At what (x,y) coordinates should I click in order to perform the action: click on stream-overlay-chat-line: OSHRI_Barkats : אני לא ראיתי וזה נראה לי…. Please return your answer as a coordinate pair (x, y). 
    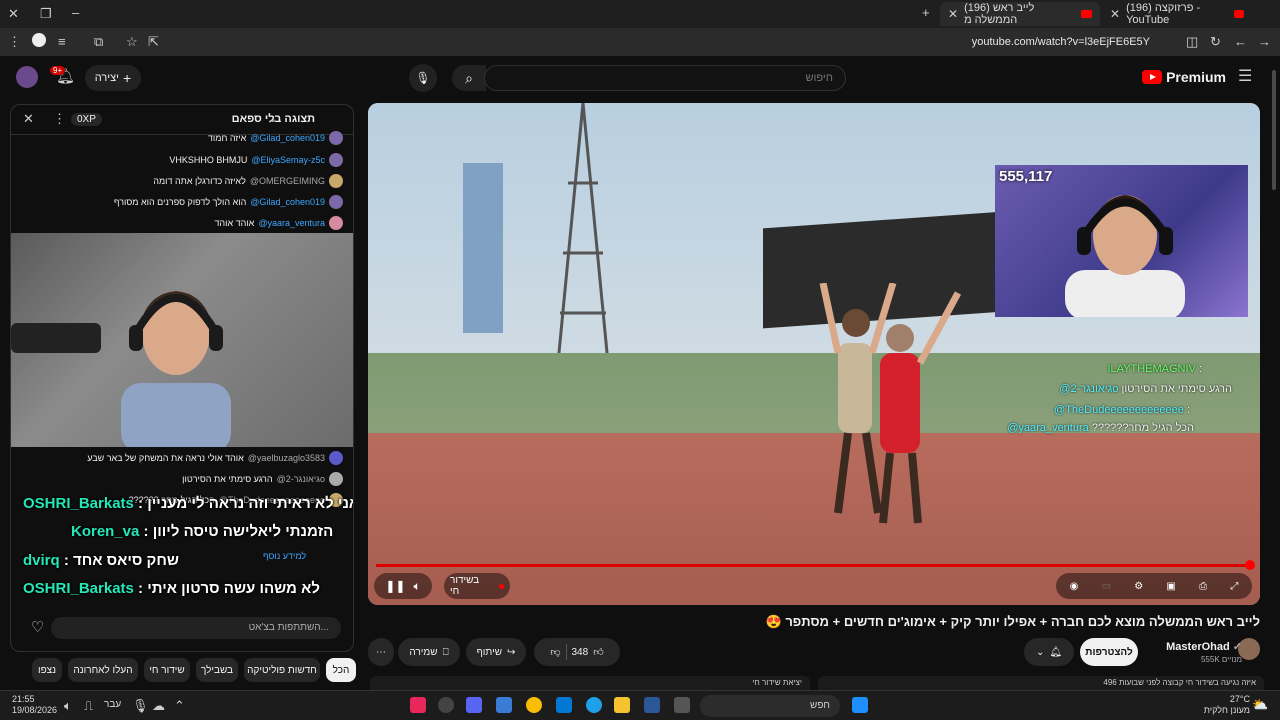
    Looking at the image, I should click on (188, 503).